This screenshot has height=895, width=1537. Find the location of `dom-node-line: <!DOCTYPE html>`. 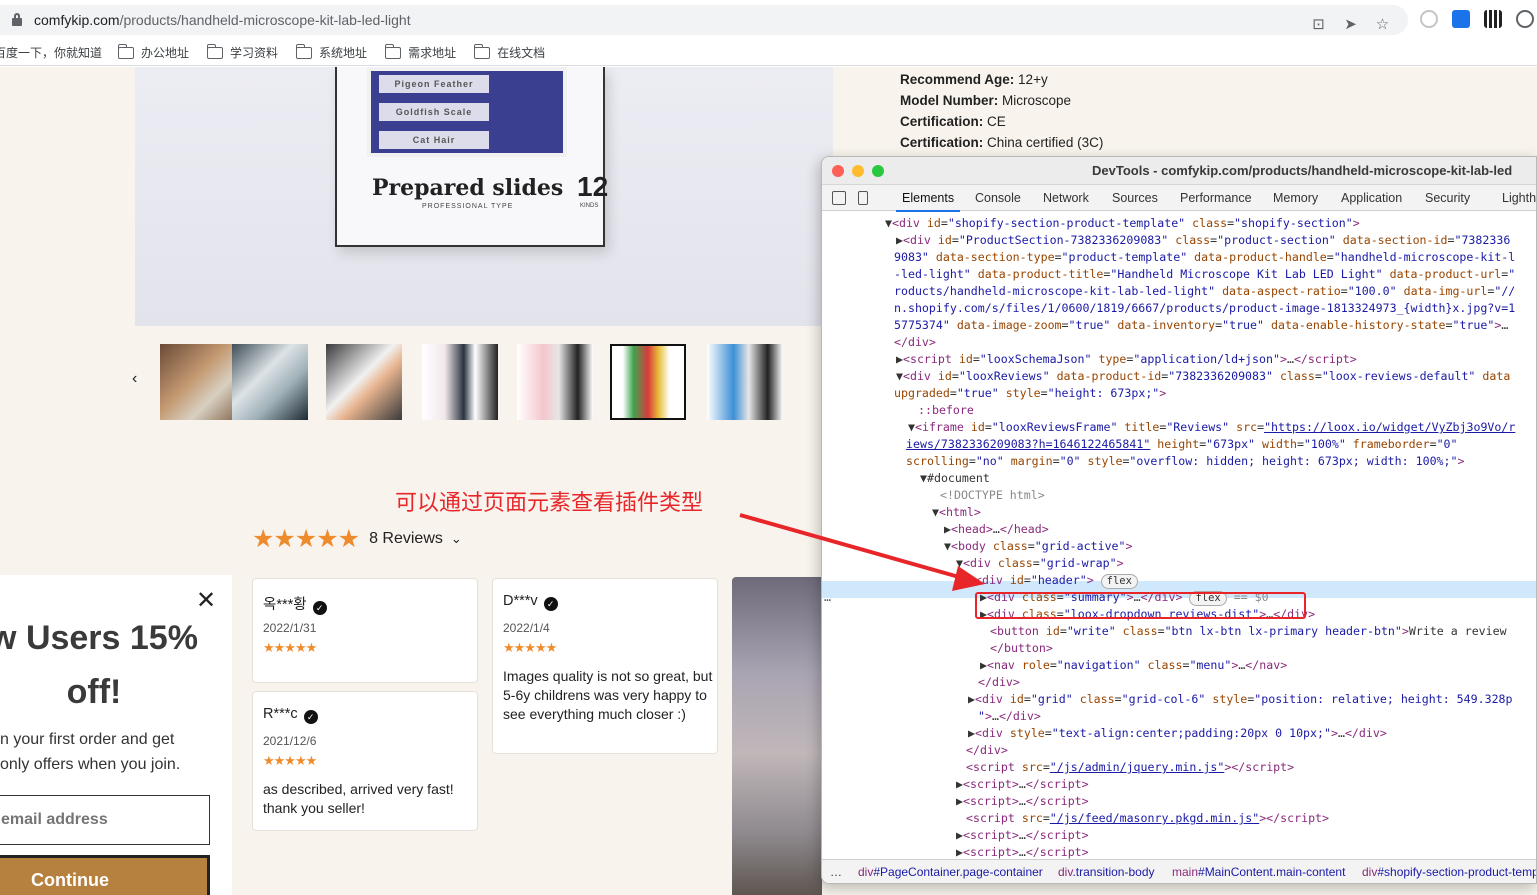

dom-node-line: <!DOCTYPE html> is located at coordinates (992, 495).